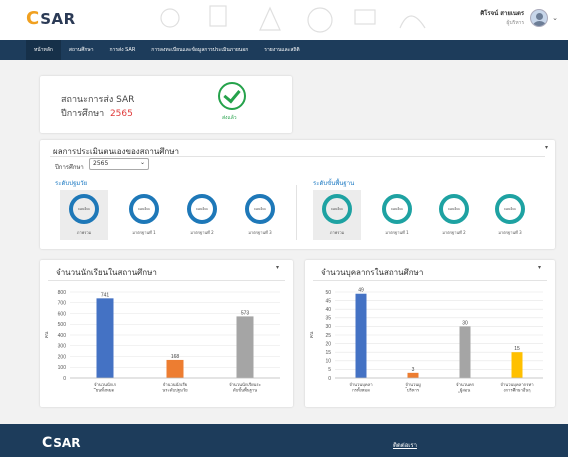  What do you see at coordinates (328, 362) in the screenshot?
I see `y-tick-label: 10` at bounding box center [328, 362].